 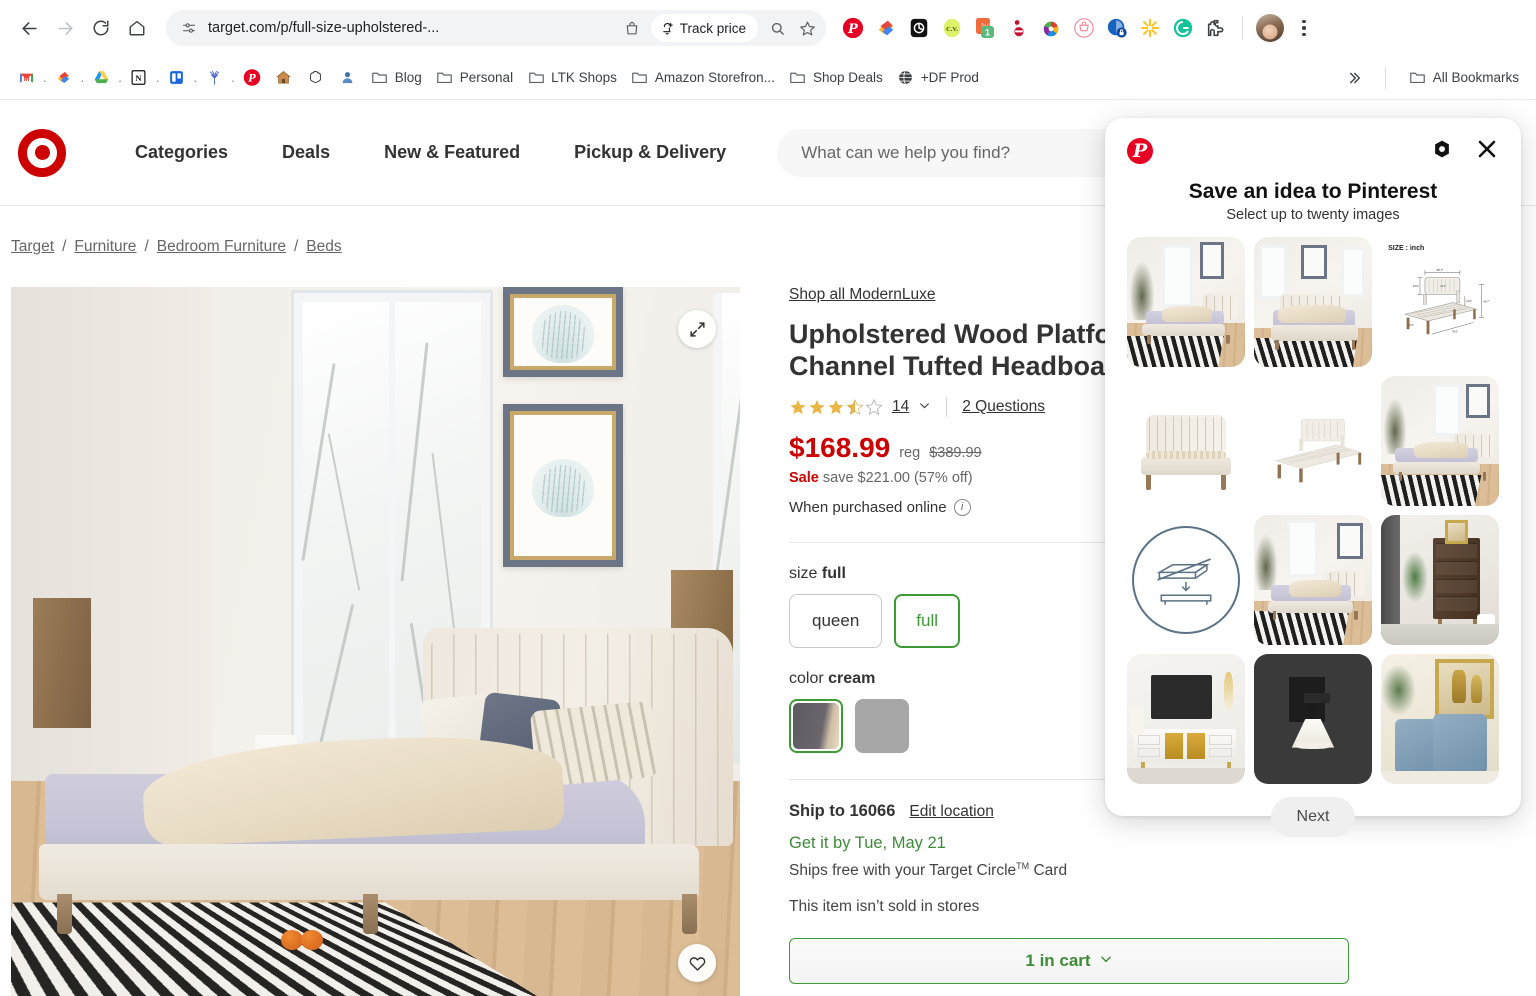 What do you see at coordinates (1304, 28) in the screenshot?
I see `three-dot-menu-icon` at bounding box center [1304, 28].